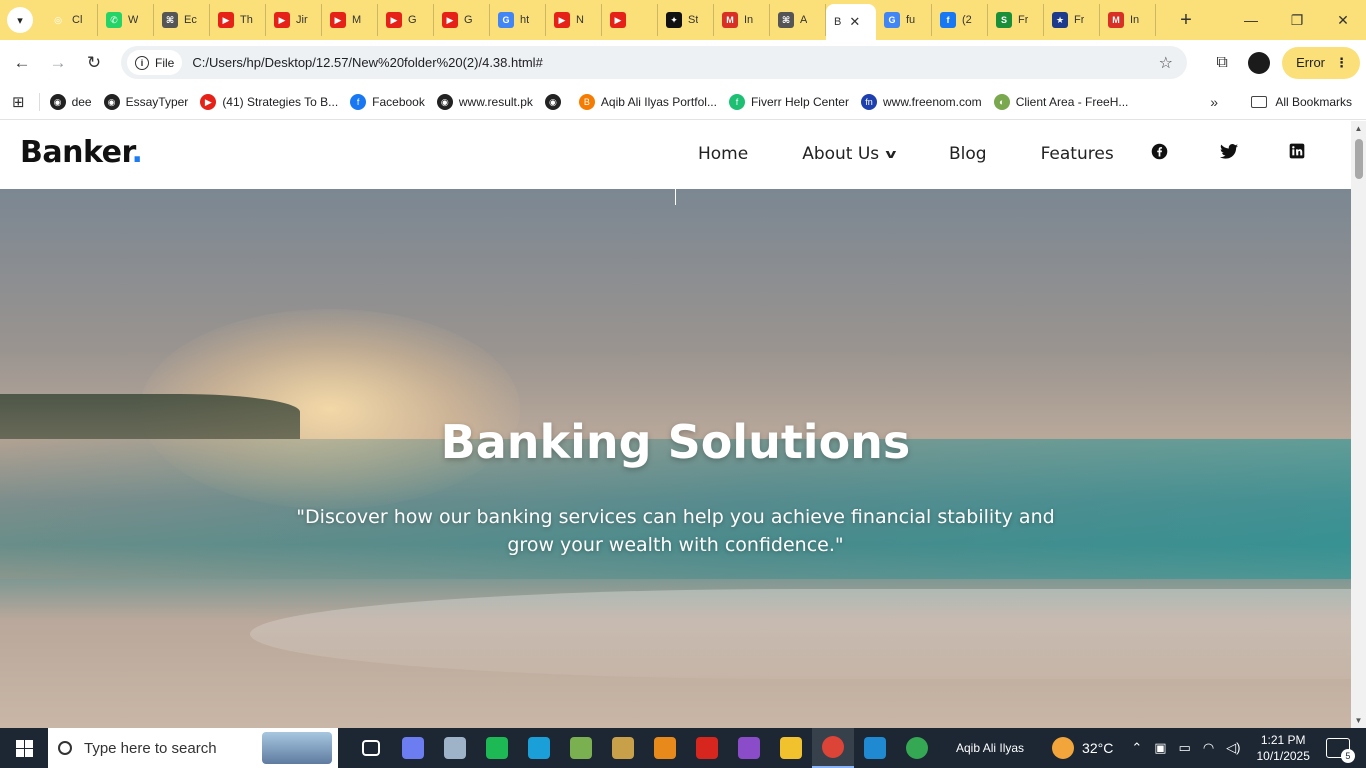  I want to click on scroll-thumb, so click(1359, 159).